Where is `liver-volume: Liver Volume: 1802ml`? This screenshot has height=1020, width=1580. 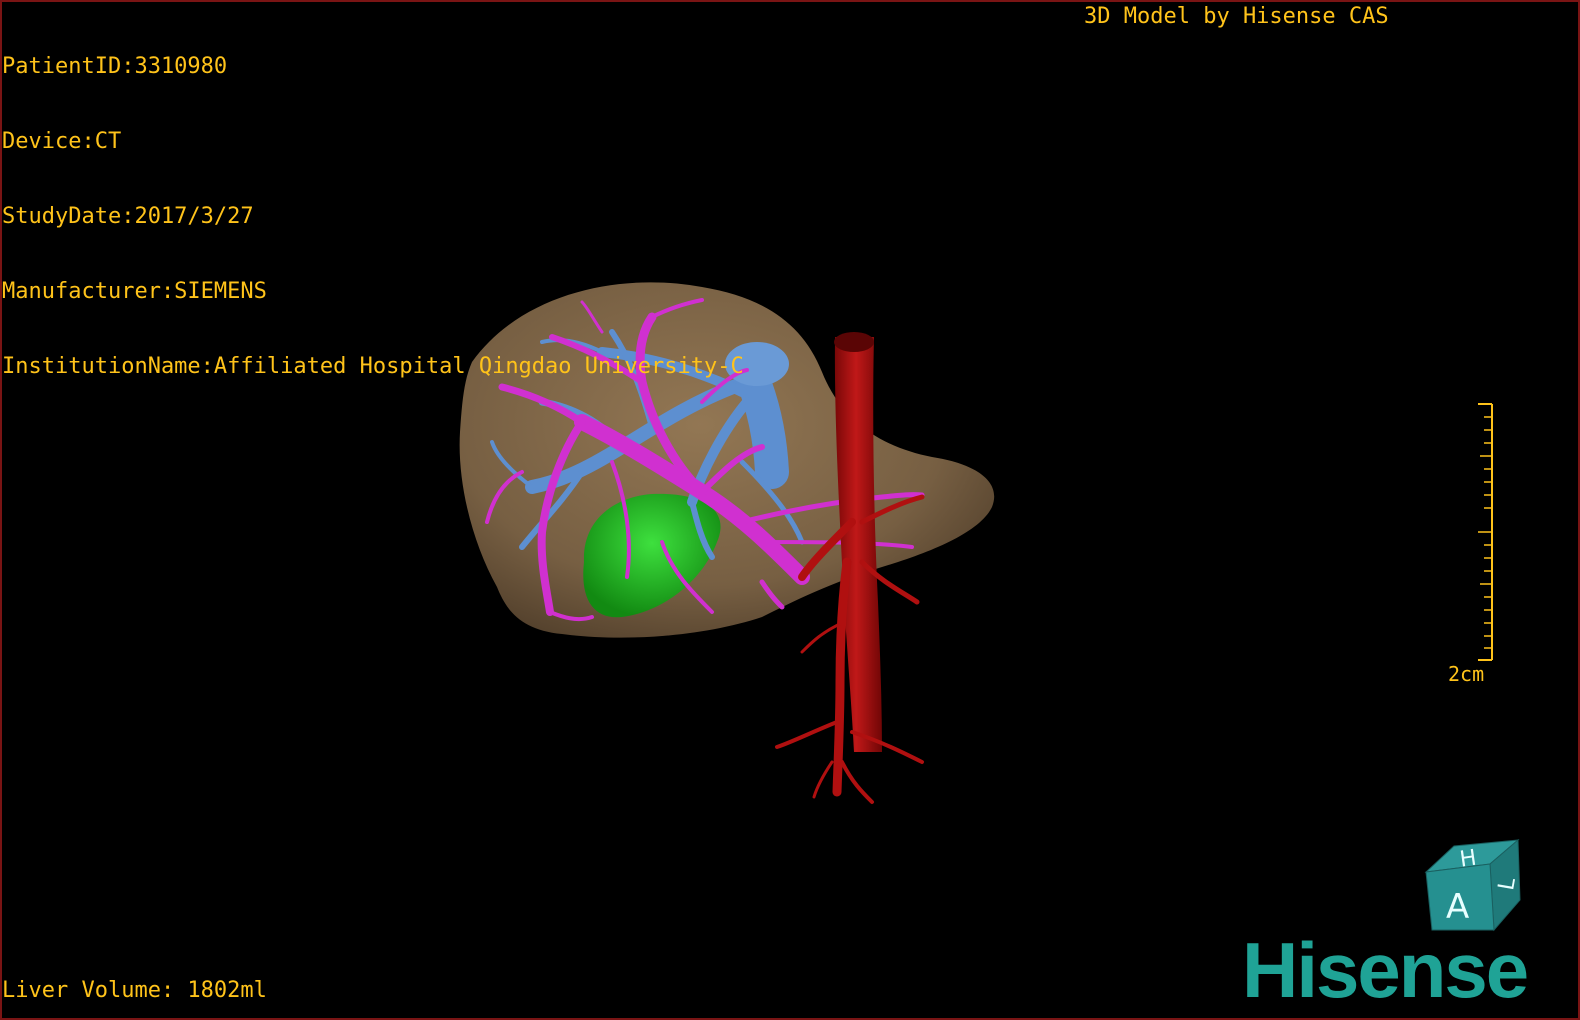
liver-volume: Liver Volume: 1802ml is located at coordinates (134, 990).